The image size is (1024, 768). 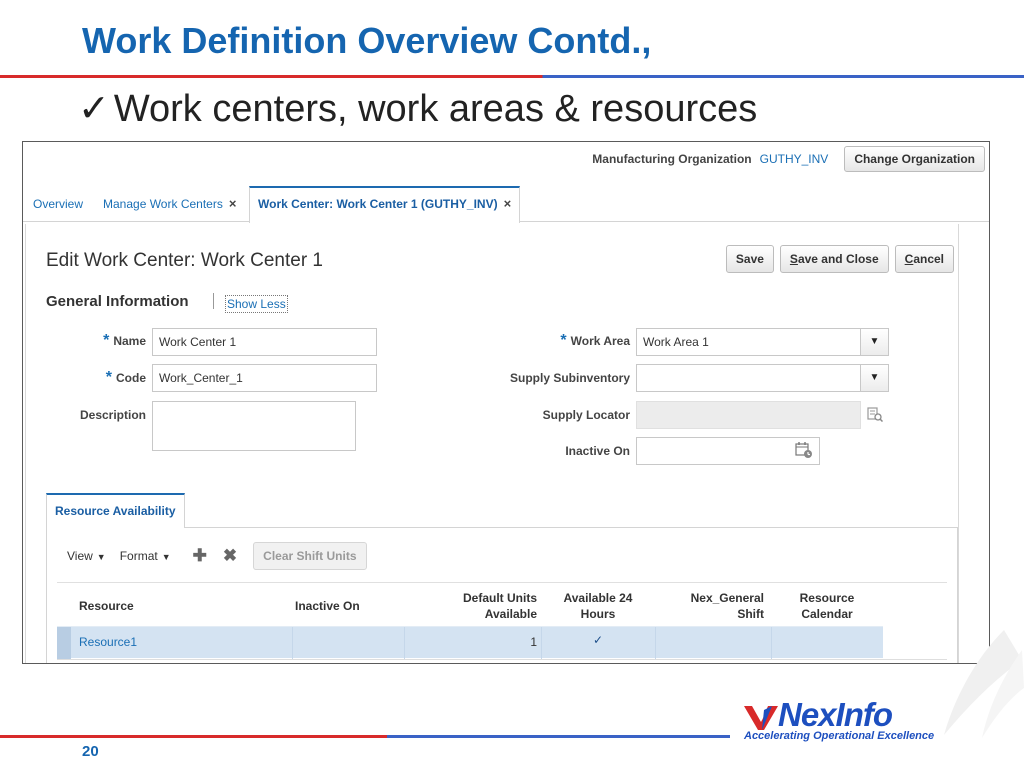 I want to click on supply-subinventory-select: ▼, so click(x=762, y=378).